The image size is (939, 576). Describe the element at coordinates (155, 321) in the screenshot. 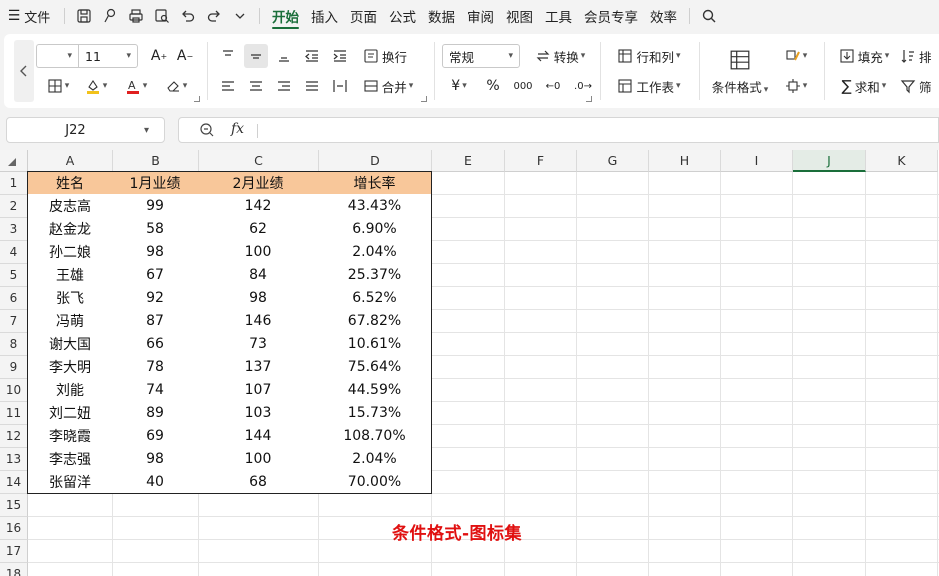

I see `table-cell: 87` at that location.